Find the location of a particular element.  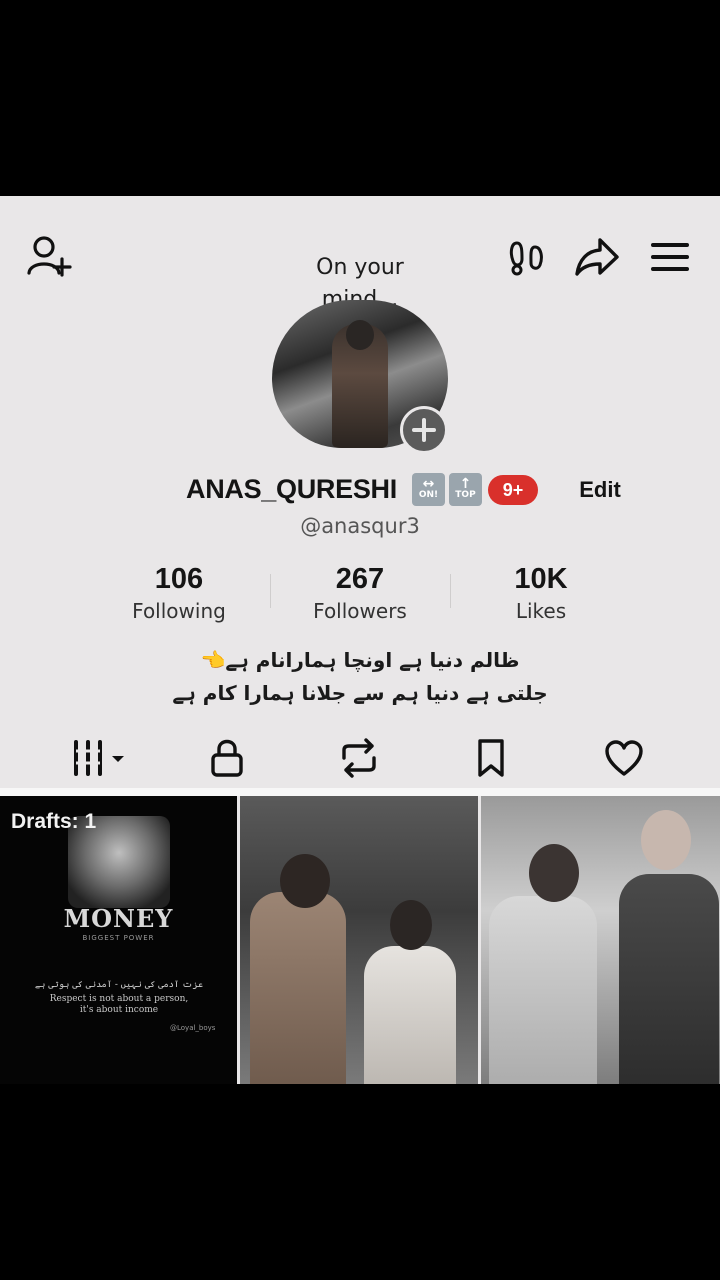

quote-en-1: Respect is not about a person, is located at coordinates (119, 999).